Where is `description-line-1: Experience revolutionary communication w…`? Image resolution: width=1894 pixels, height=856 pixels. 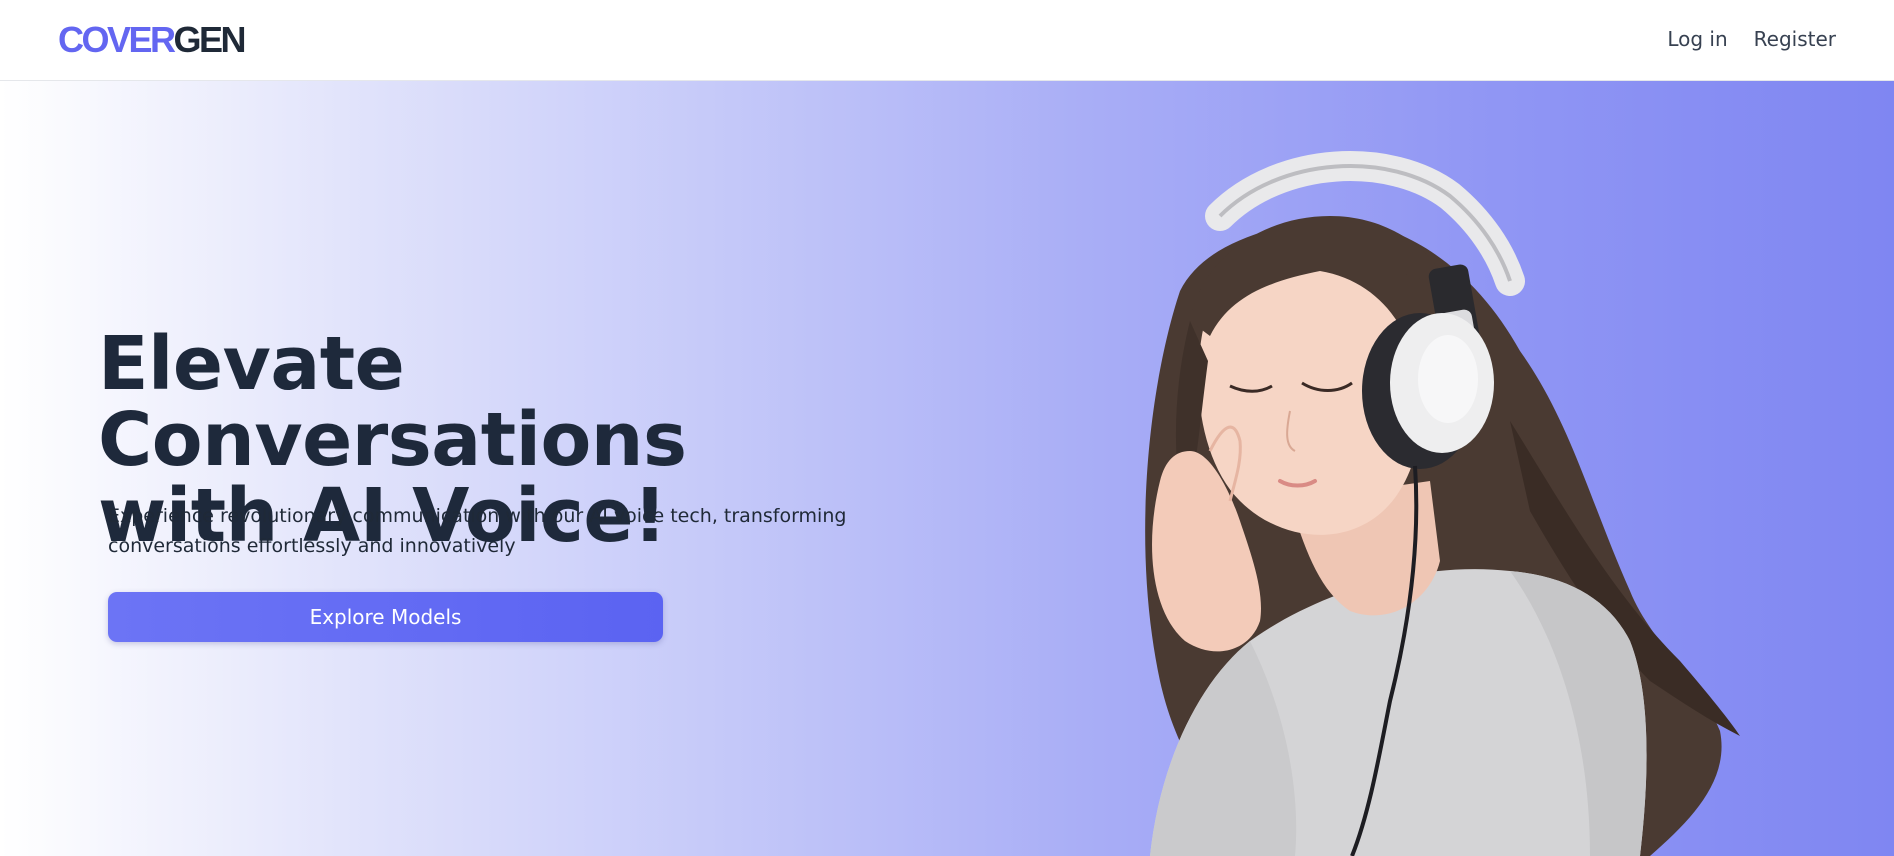
description-line-1: Experience revolutionary communication w… is located at coordinates (477, 516).